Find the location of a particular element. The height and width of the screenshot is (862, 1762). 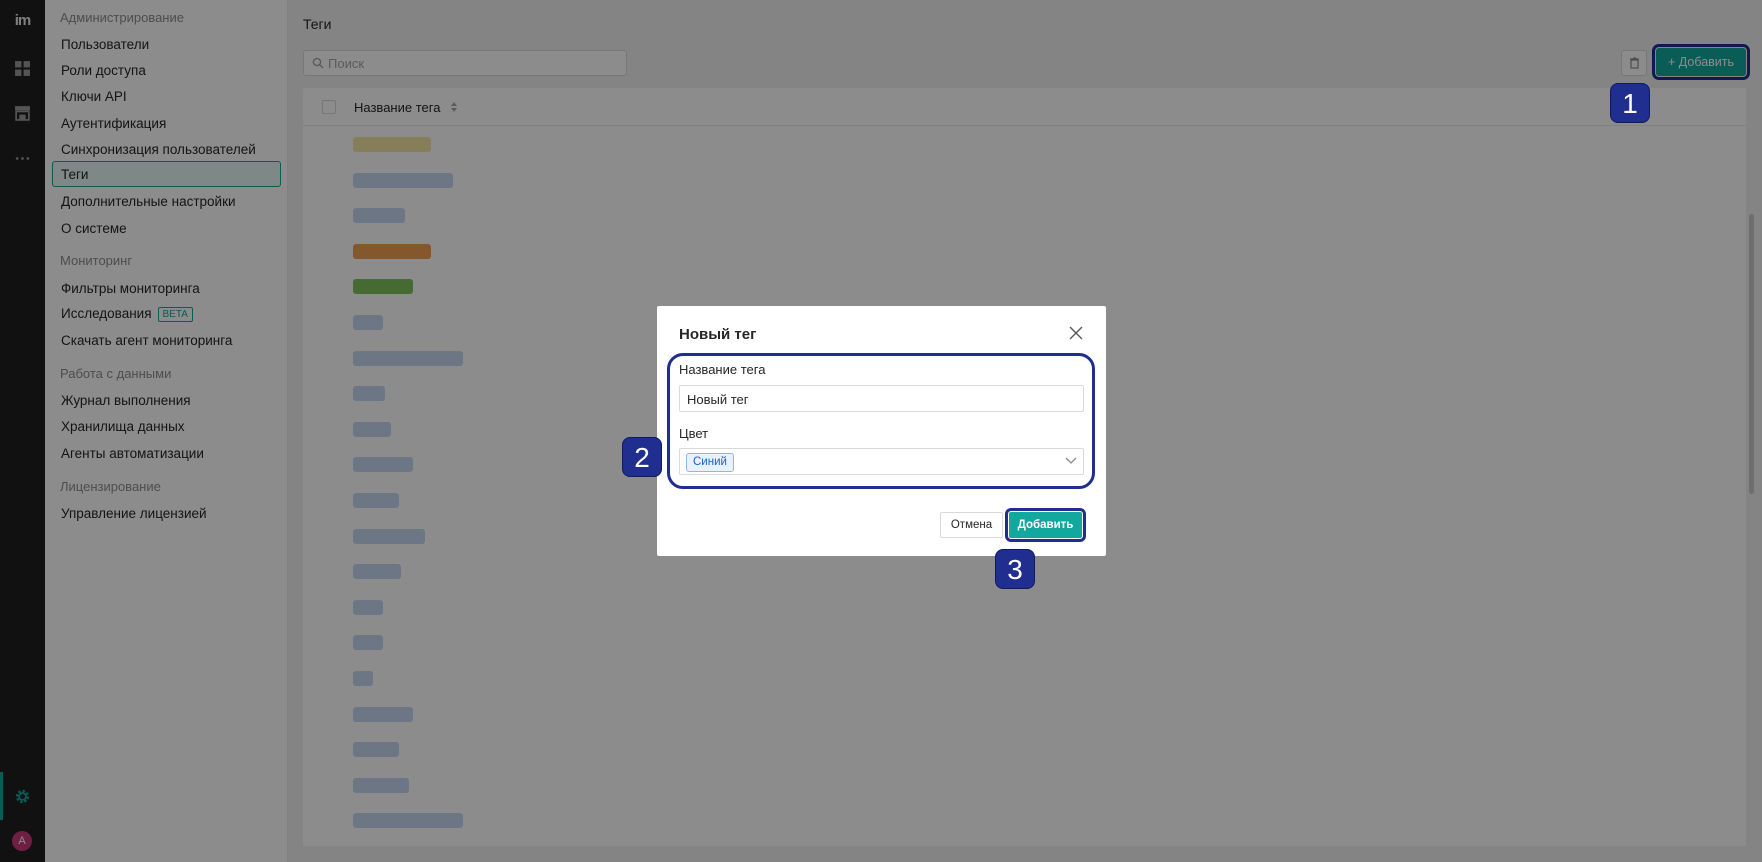

color-label: Цвет is located at coordinates (694, 433).